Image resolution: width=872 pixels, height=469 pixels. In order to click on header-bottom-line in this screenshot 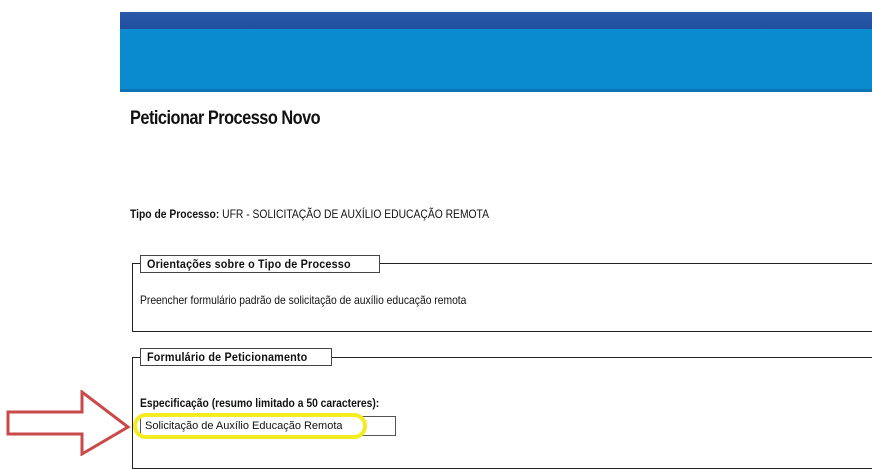, I will do `click(496, 90)`.